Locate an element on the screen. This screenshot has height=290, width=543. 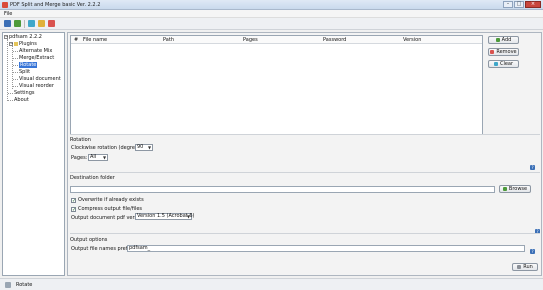
column-header: Path is located at coordinates (168, 40).